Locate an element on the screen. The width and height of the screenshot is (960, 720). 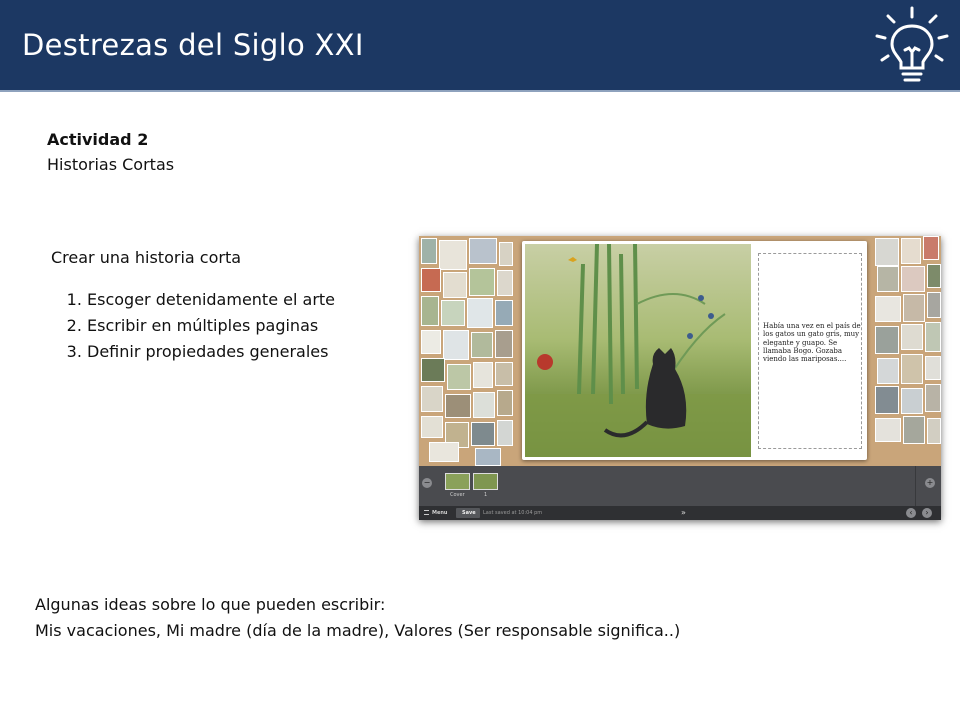
page-illustration is located at coordinates (638, 350).